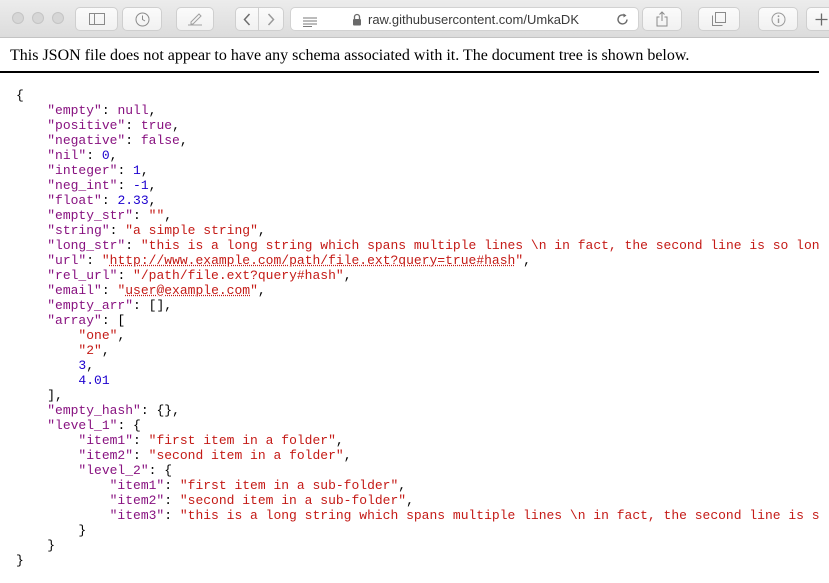  I want to click on json-key: "rel_url", so click(82, 275).